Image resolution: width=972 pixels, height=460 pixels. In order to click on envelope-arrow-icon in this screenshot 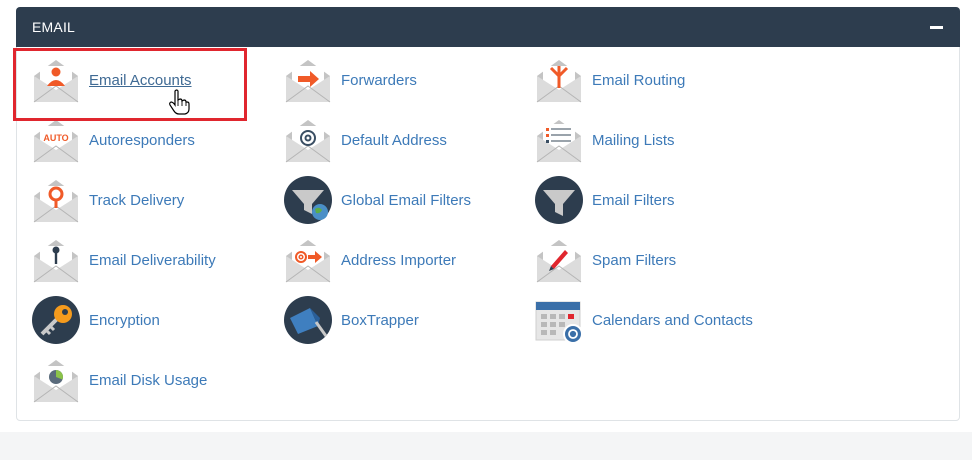, I will do `click(308, 81)`.